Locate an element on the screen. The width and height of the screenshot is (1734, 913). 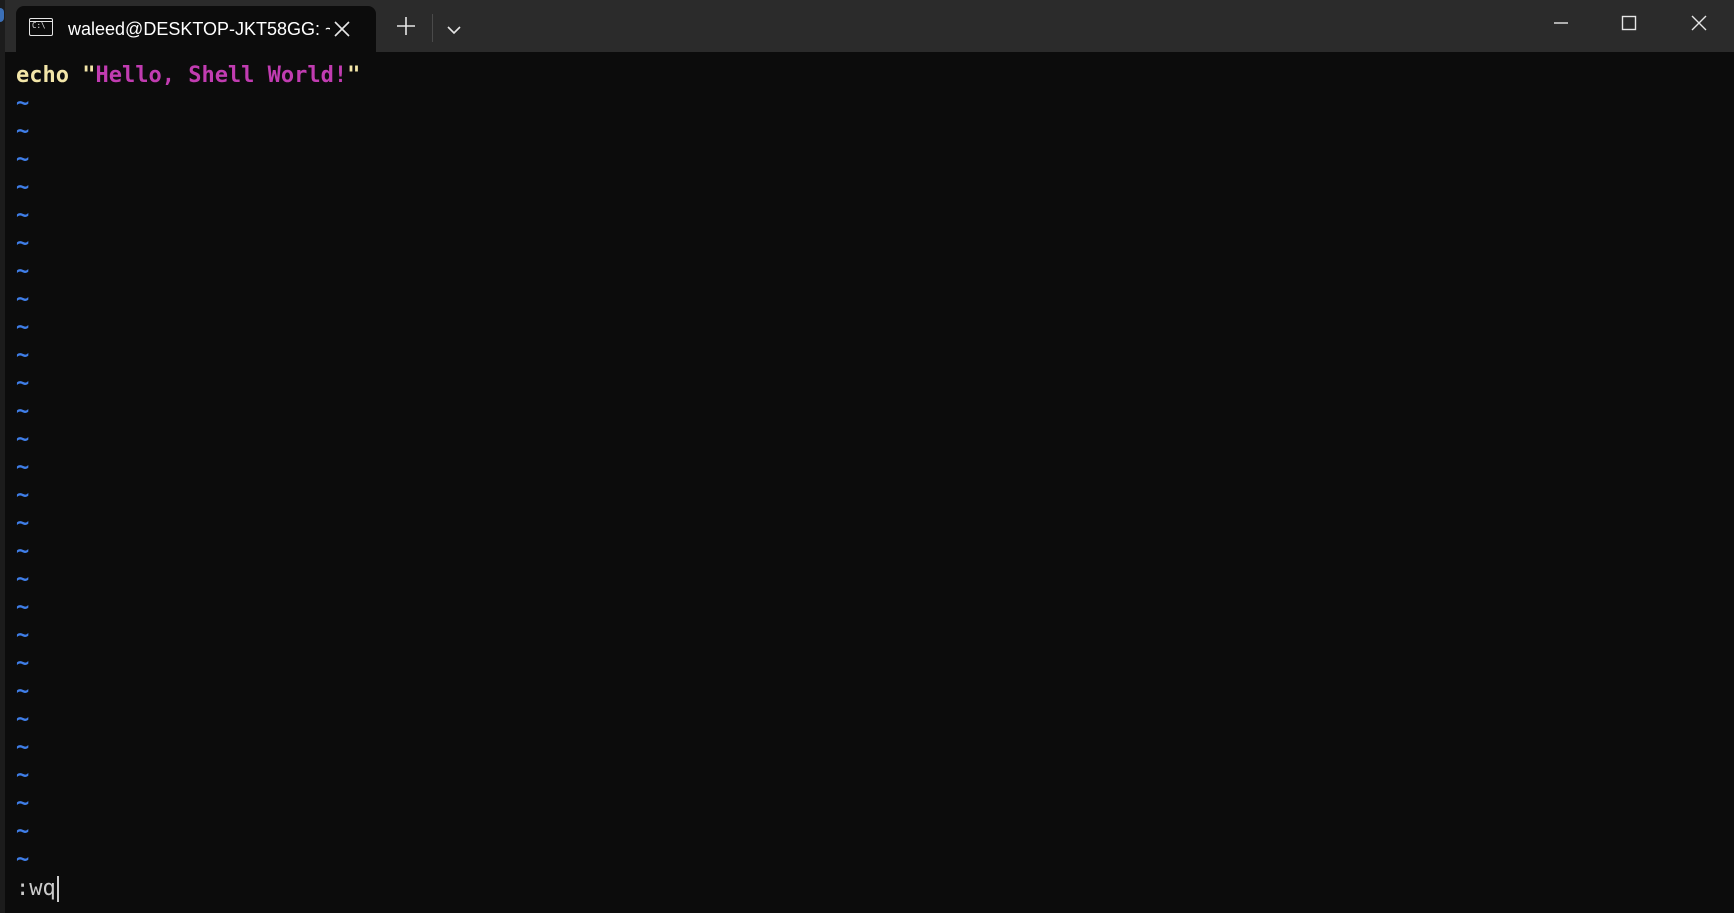
string-literal: Hello, Shell World! is located at coordinates (221, 75).